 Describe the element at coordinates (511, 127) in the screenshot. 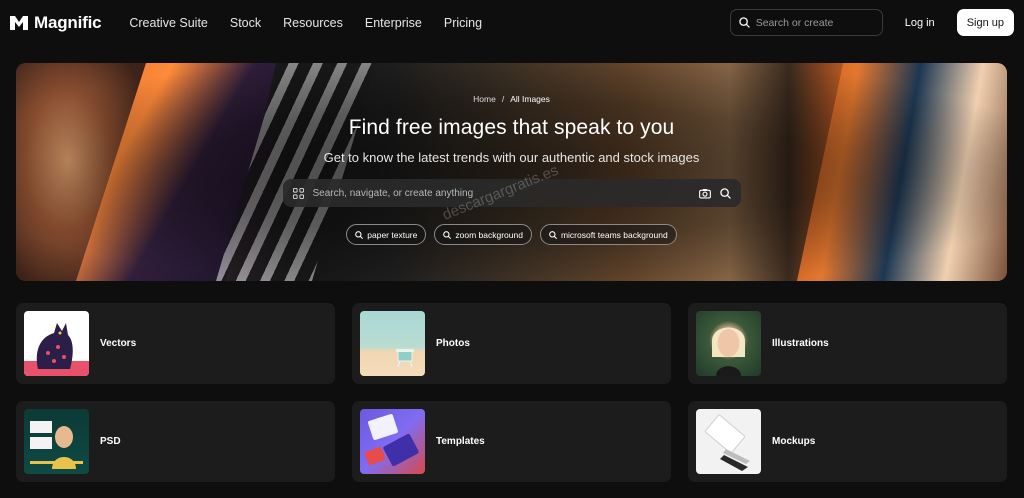

I see `page-title: Find free images that speak to you` at that location.